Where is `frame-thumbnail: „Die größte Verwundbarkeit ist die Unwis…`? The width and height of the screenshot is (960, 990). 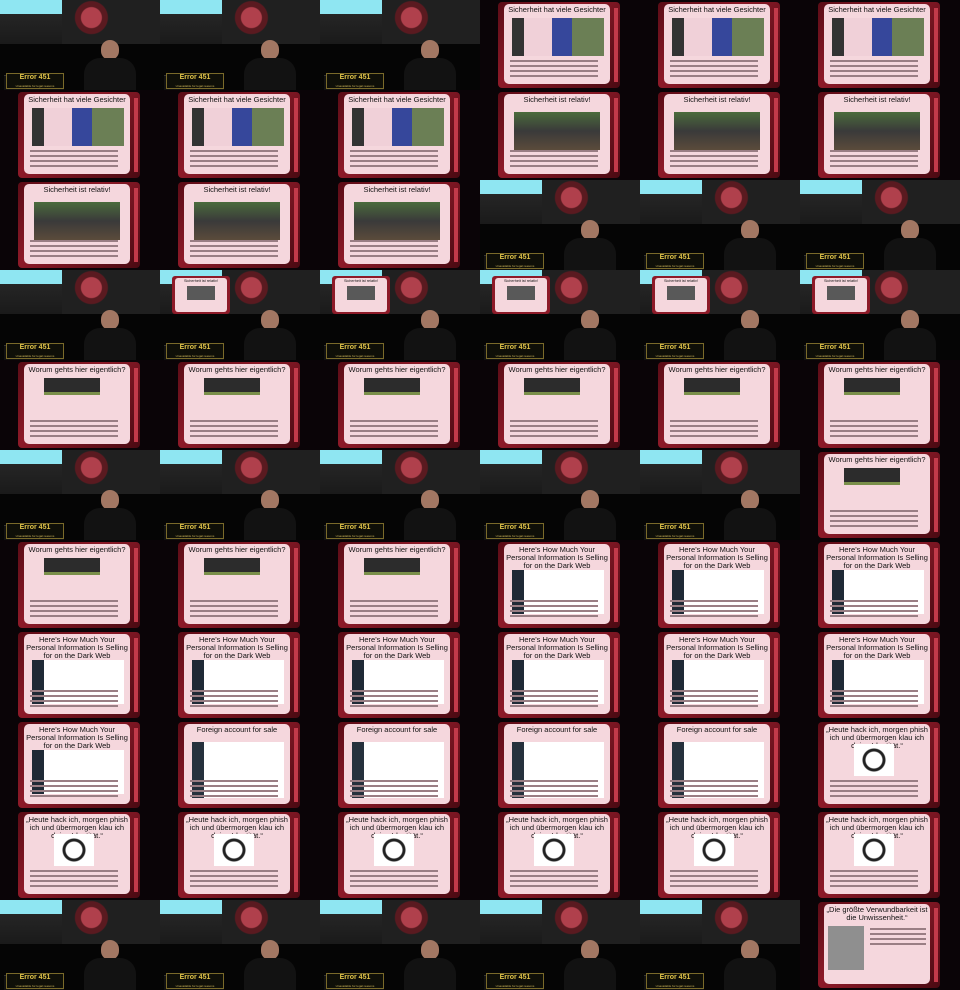
frame-thumbnail: „Die größte Verwundbarkeit ist die Unwis… is located at coordinates (880, 945).